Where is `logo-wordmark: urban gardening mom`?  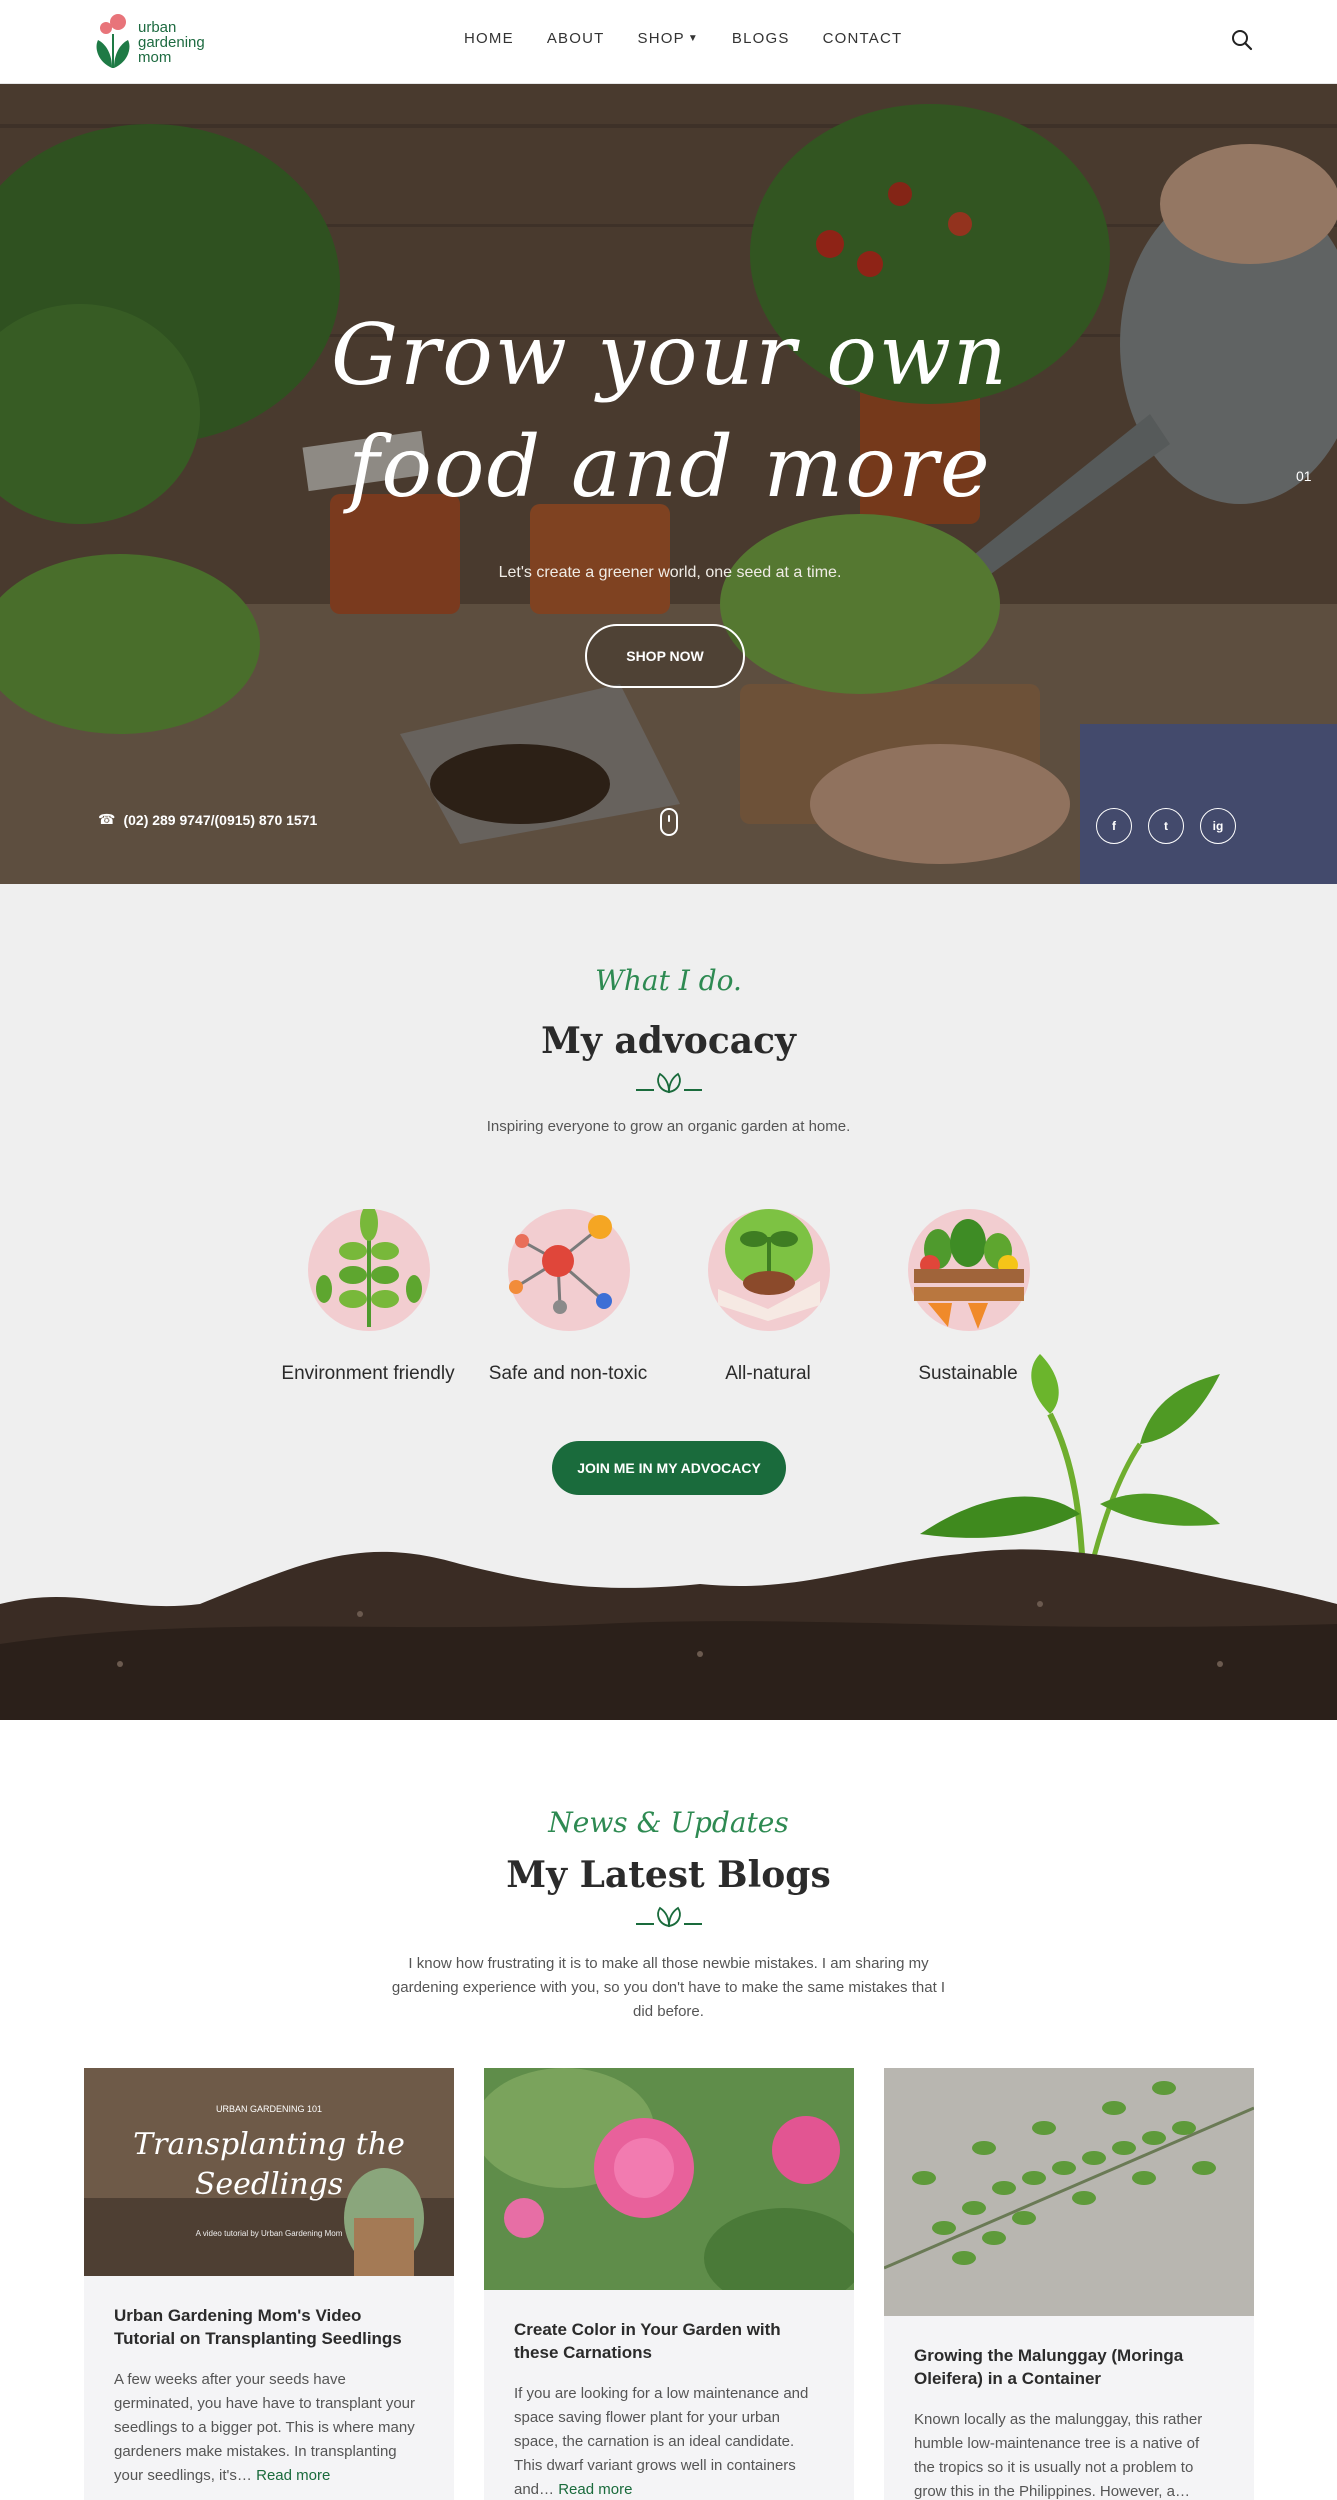 logo-wordmark: urban gardening mom is located at coordinates (171, 42).